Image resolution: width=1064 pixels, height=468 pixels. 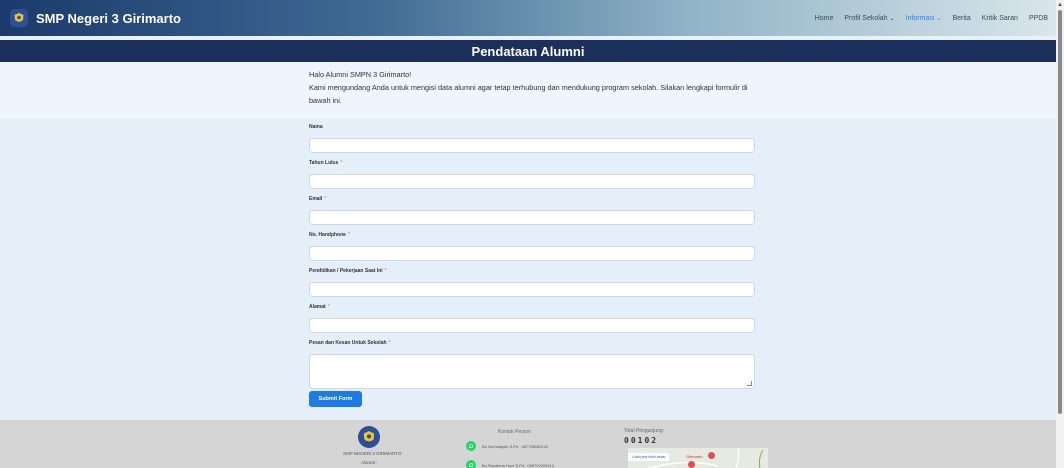 I want to click on tahun-lulus-input, so click(x=532, y=181).